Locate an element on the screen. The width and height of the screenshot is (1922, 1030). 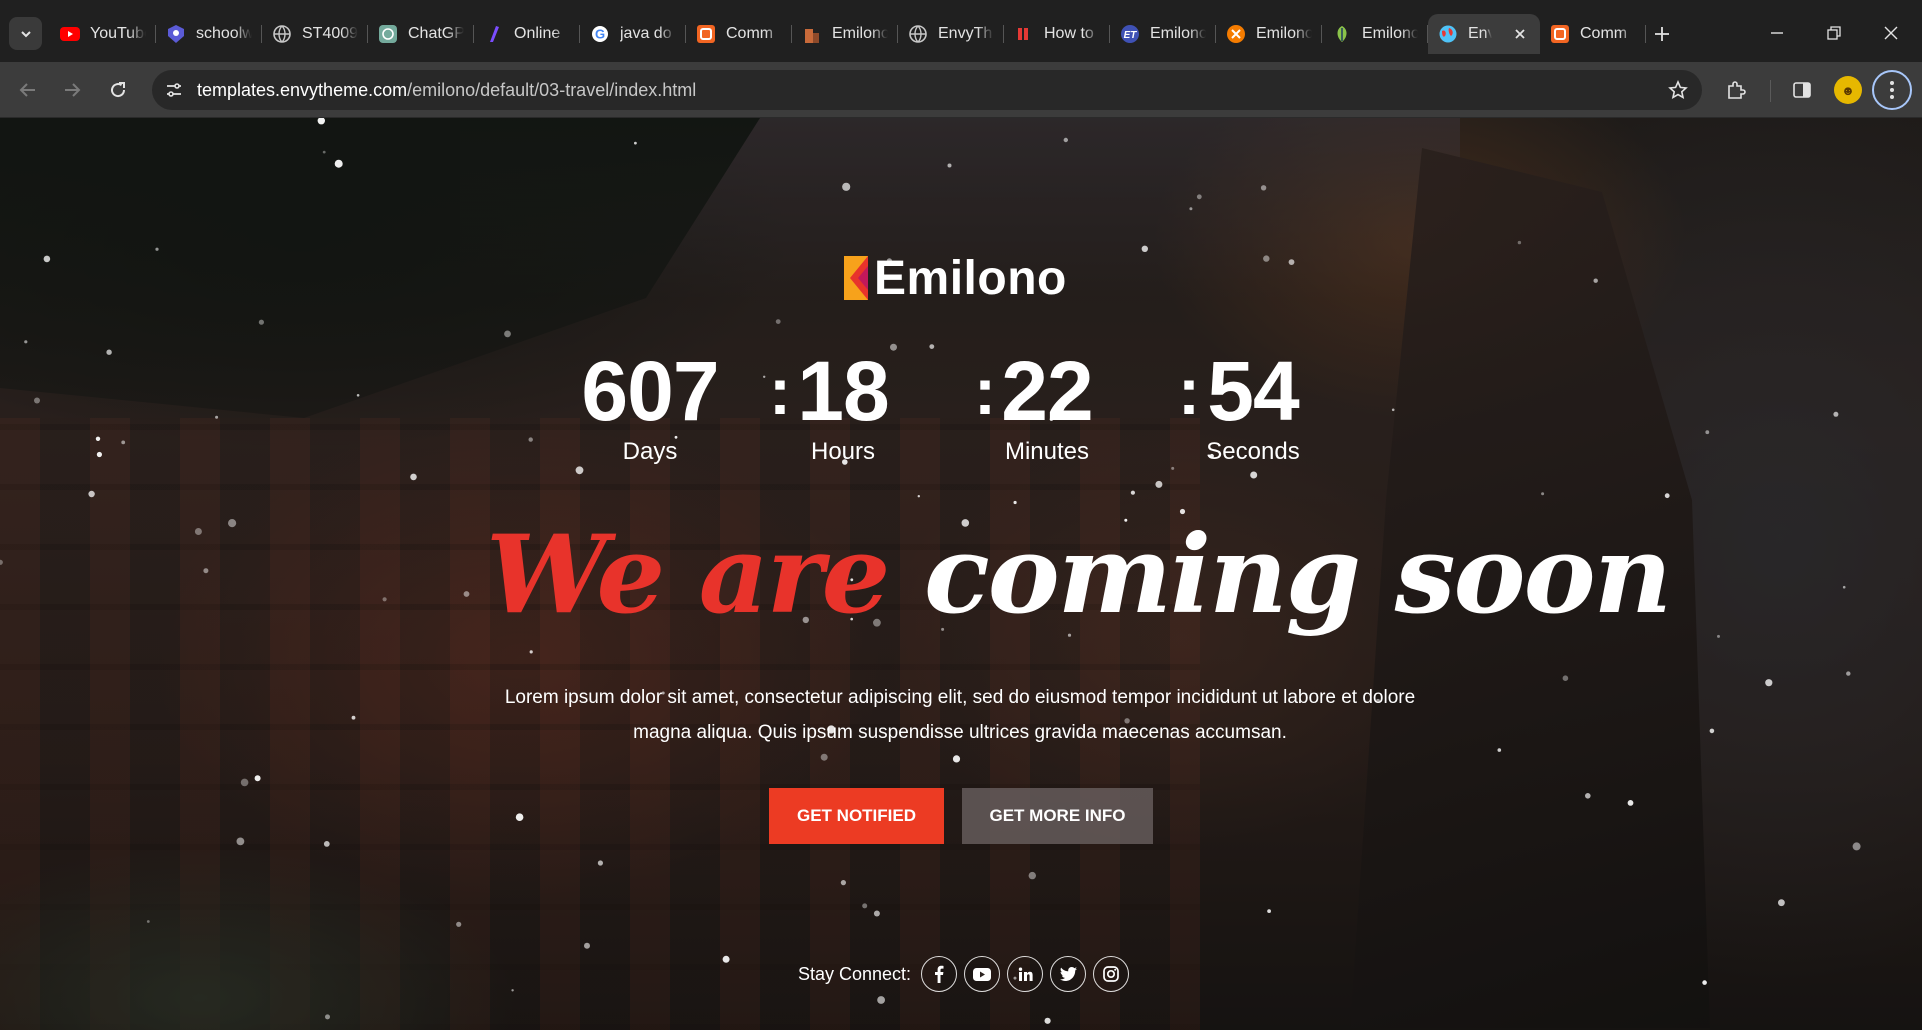
tab: Online is located at coordinates (527, 34).